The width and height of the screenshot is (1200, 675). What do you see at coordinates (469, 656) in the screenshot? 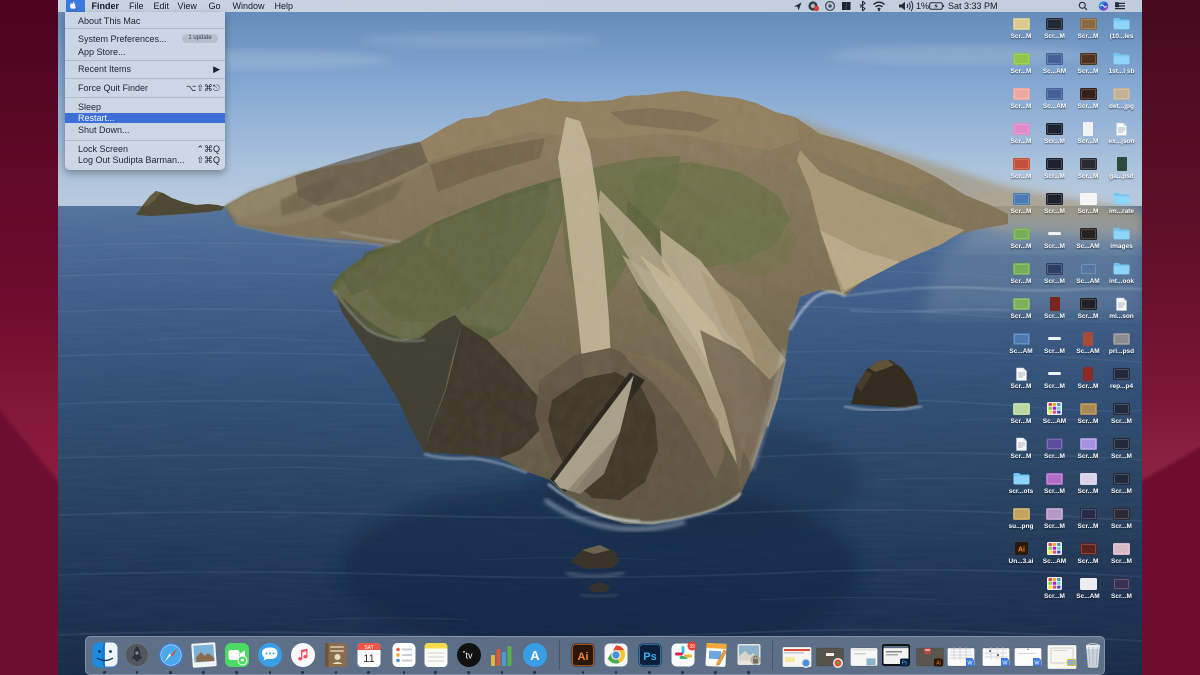
I see `svg-text: tv` at bounding box center [469, 656].